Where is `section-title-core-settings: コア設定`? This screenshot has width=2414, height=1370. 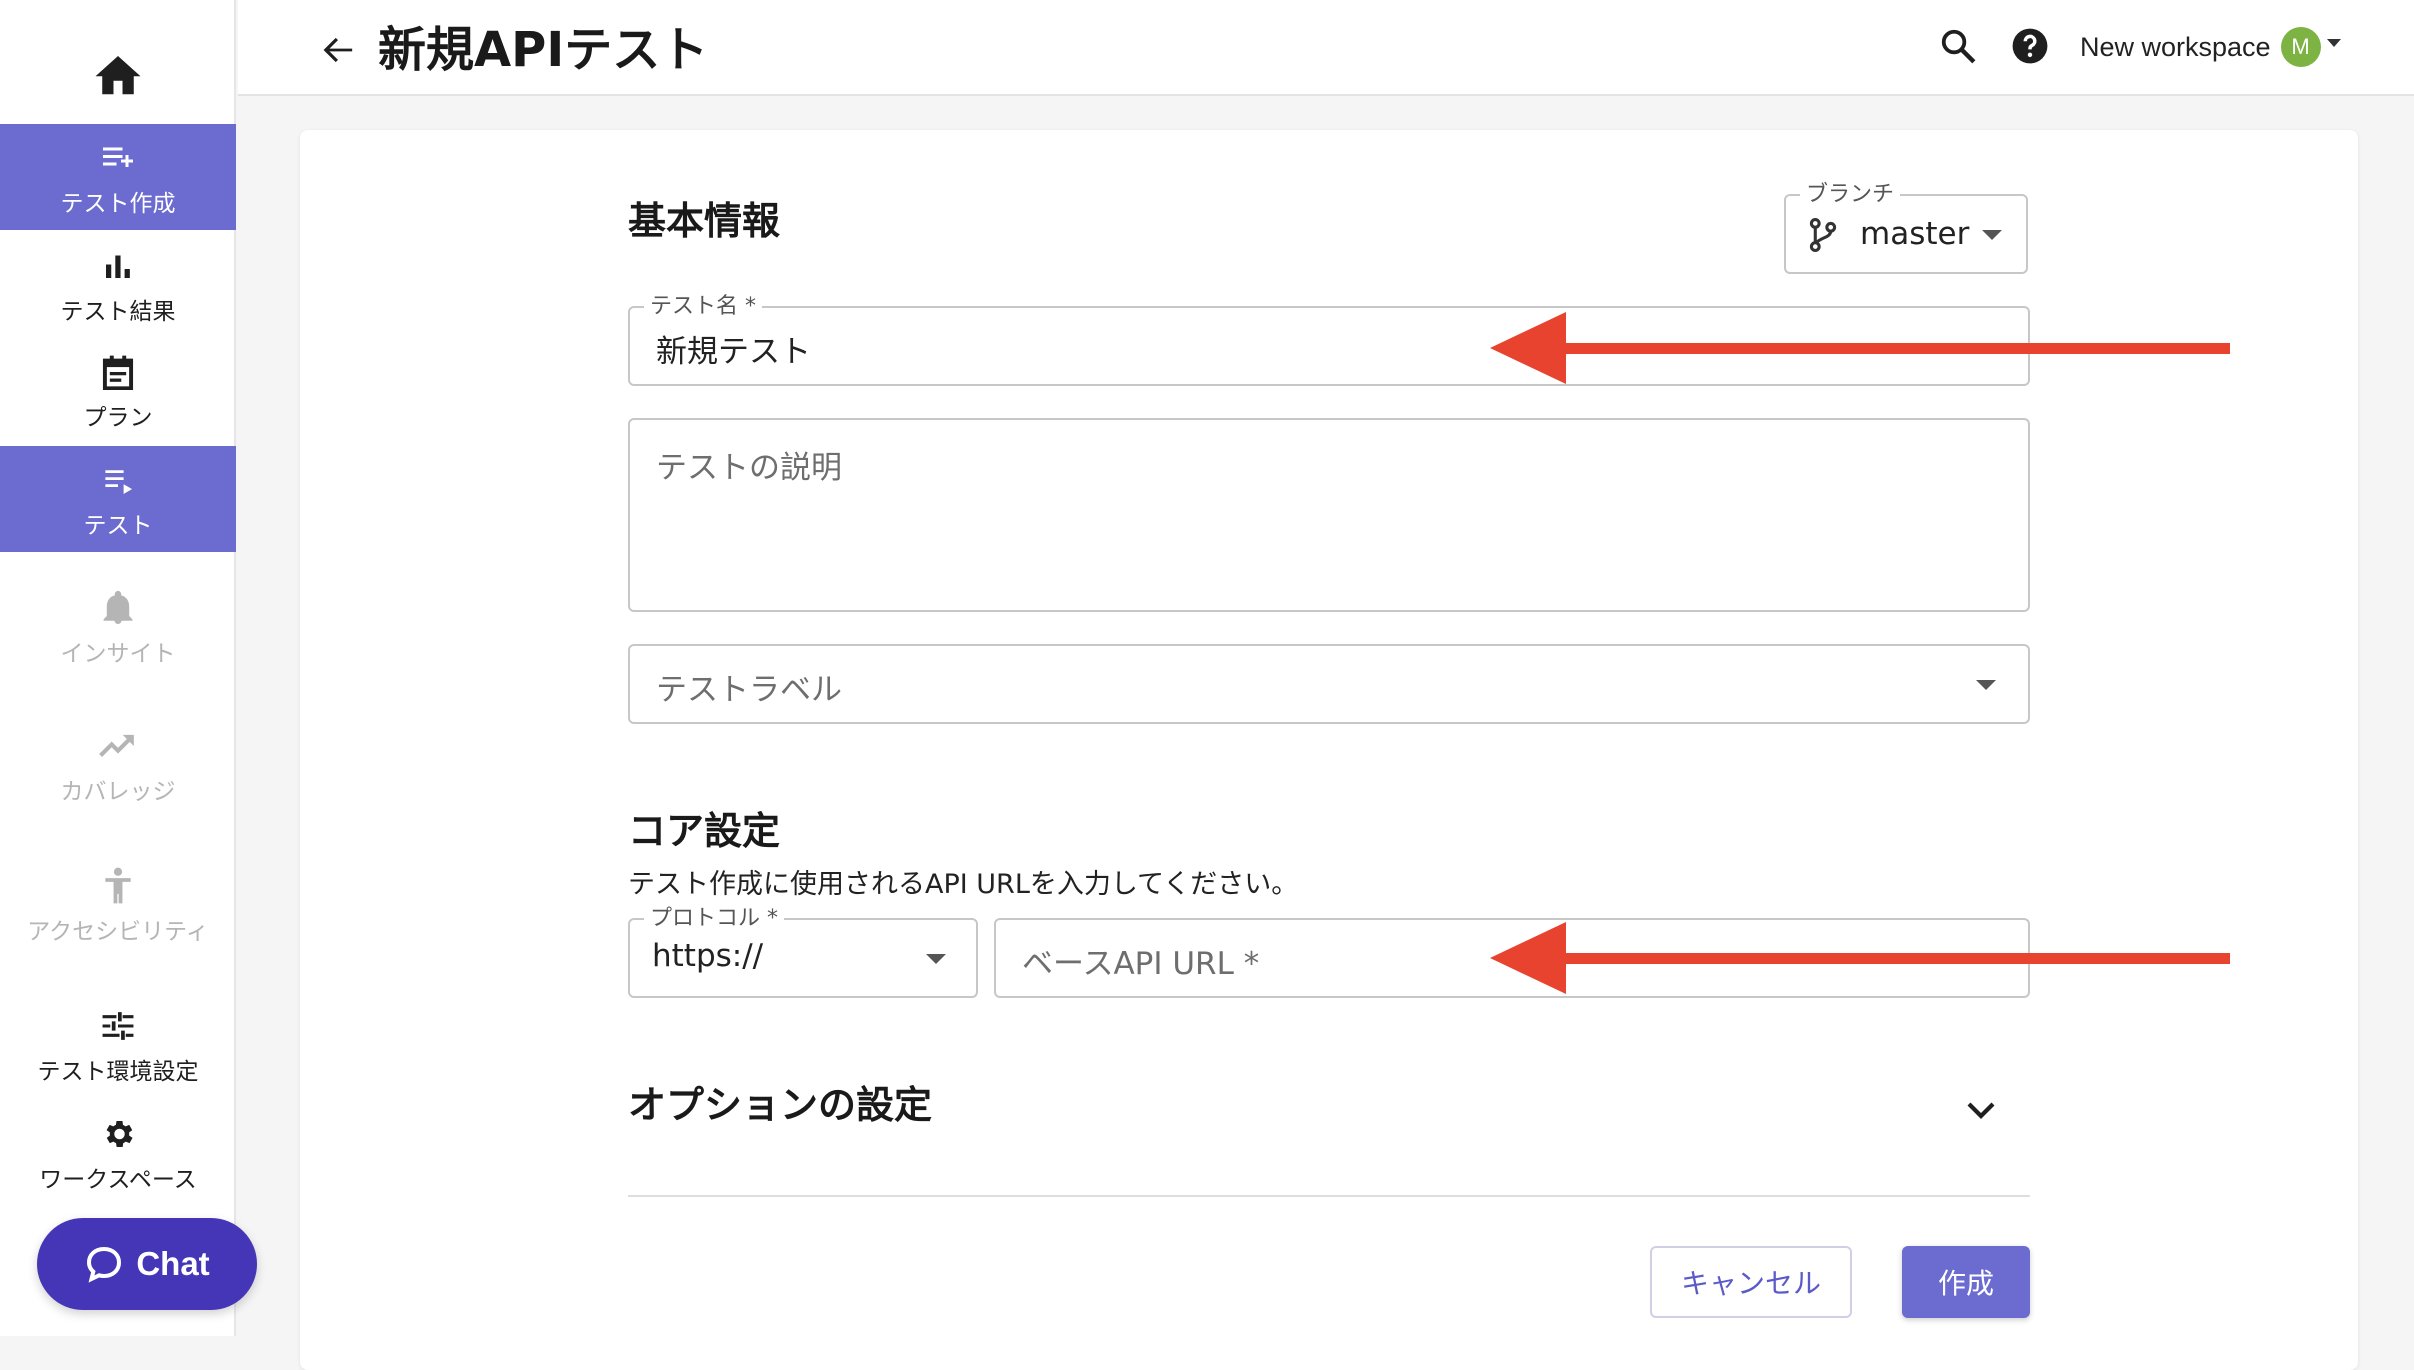
section-title-core-settings: コア設定 is located at coordinates (704, 831).